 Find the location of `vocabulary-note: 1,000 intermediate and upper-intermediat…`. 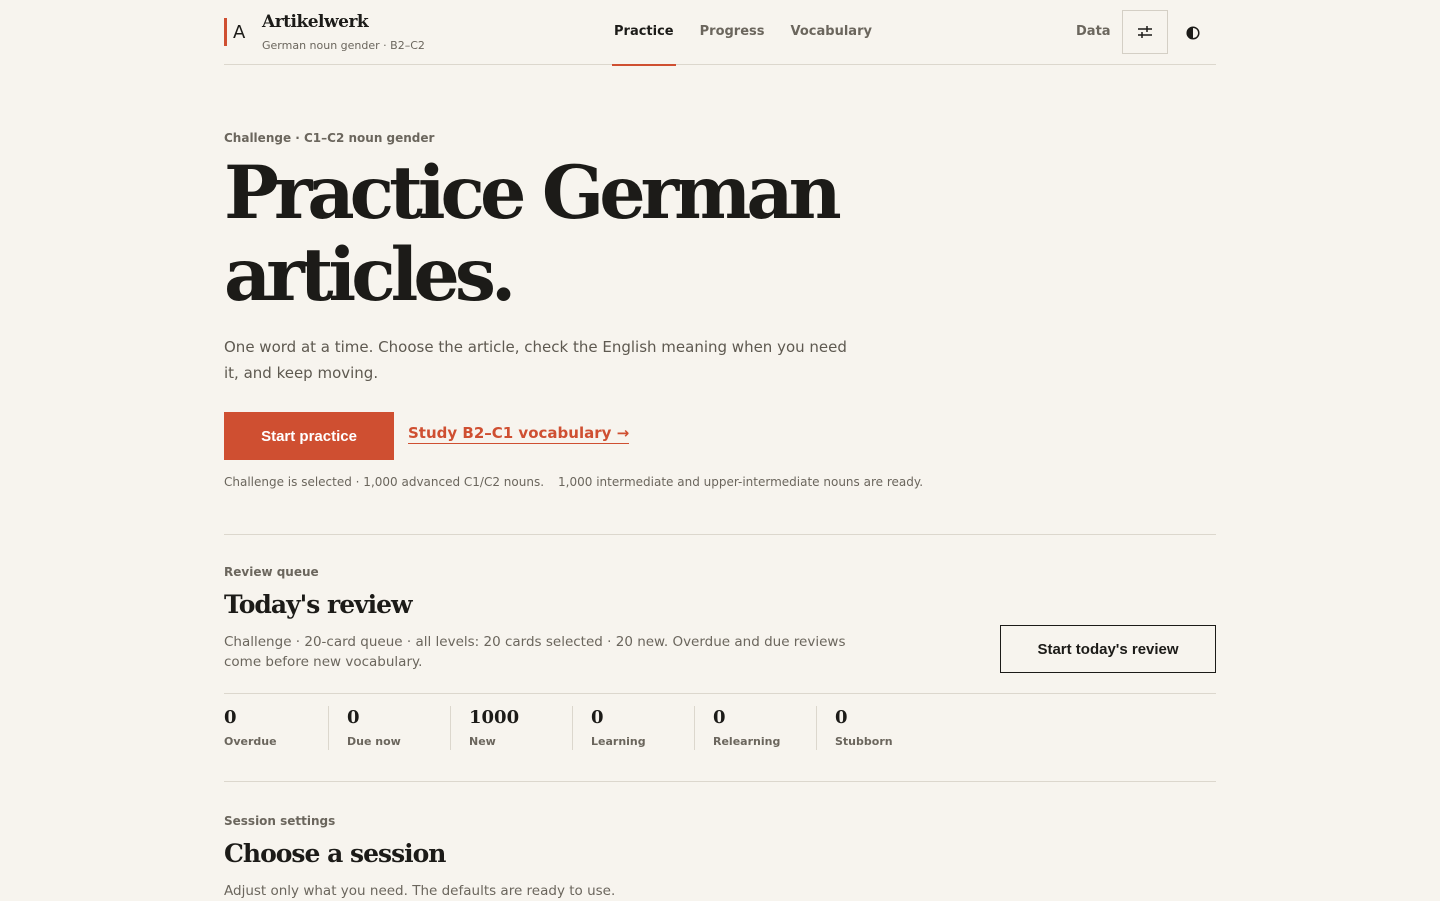

vocabulary-note: 1,000 intermediate and upper-intermediat… is located at coordinates (741, 482).